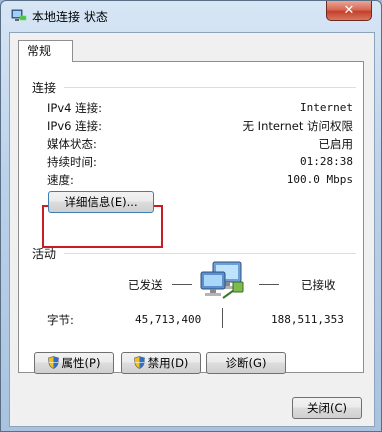 This screenshot has width=382, height=432. I want to click on media-state-value: 已启用, so click(336, 144).